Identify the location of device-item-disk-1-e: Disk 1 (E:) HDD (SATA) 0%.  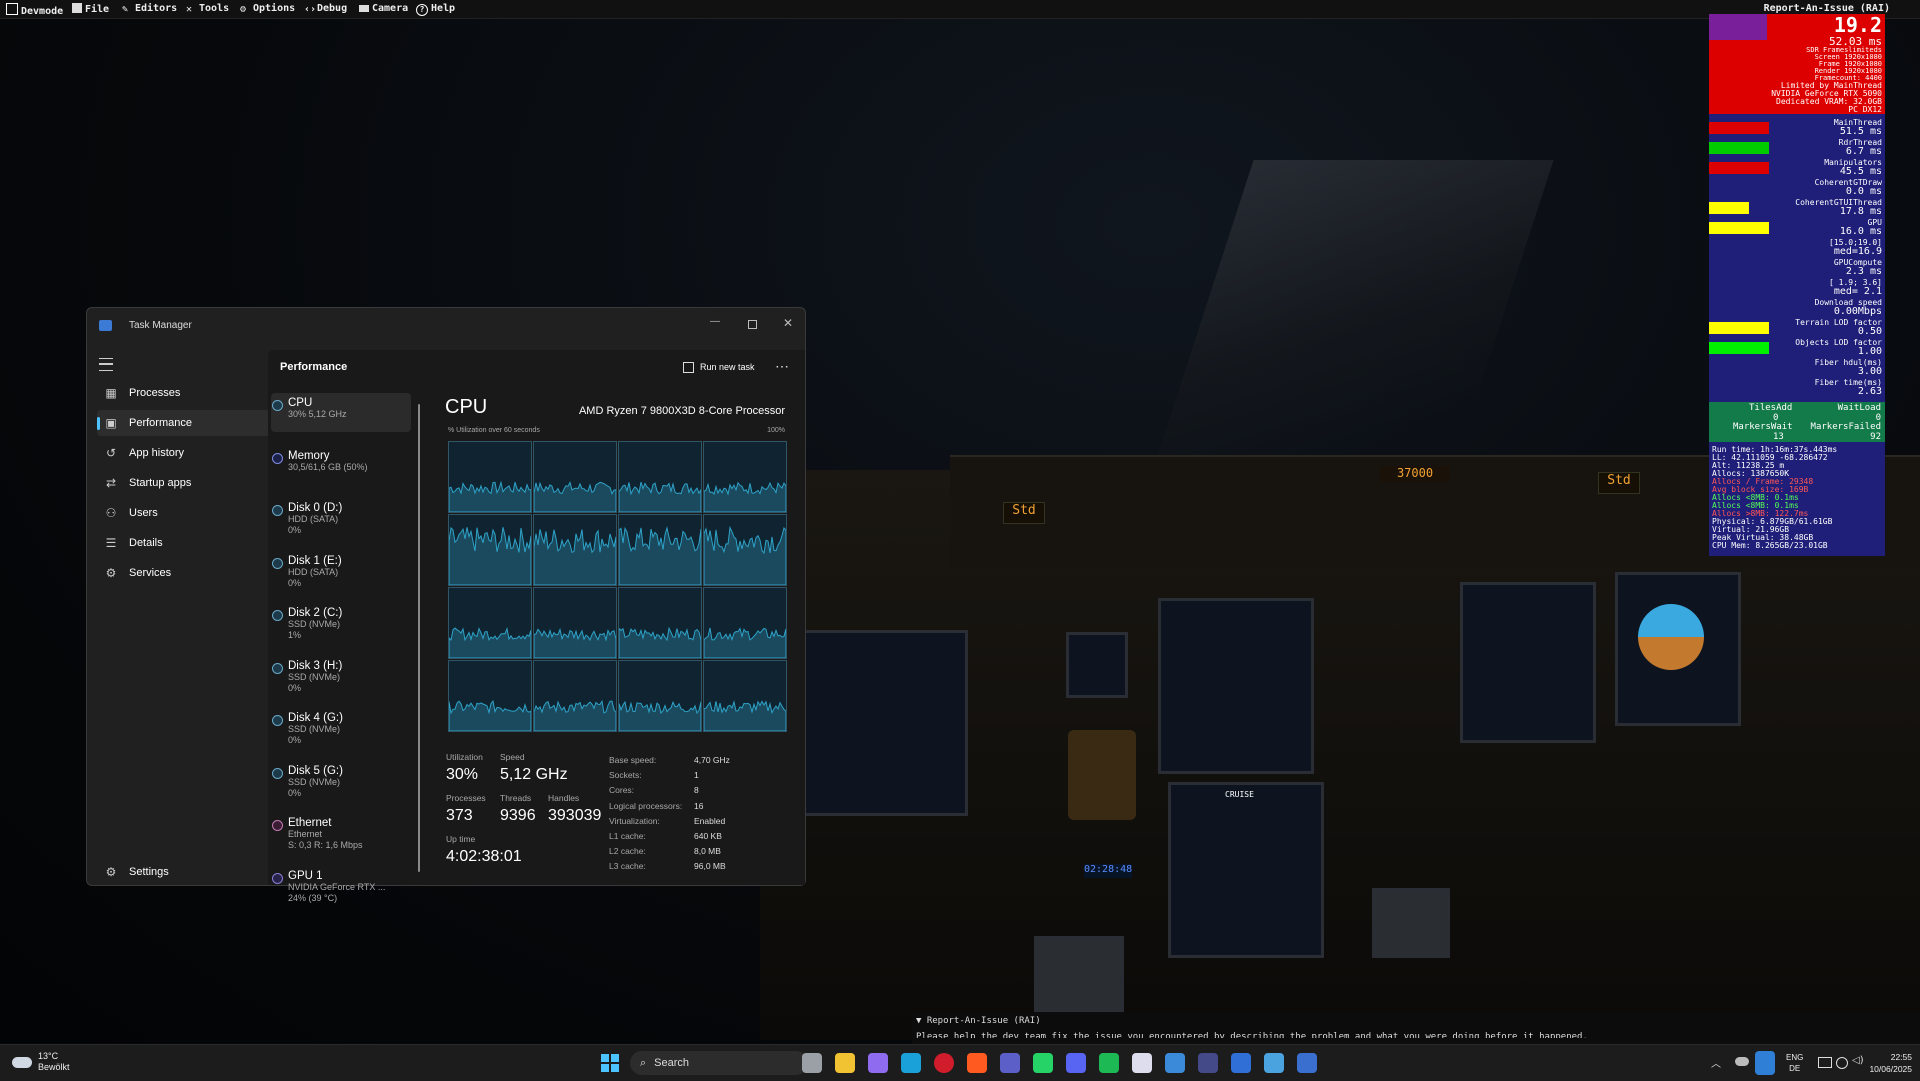
(350, 571).